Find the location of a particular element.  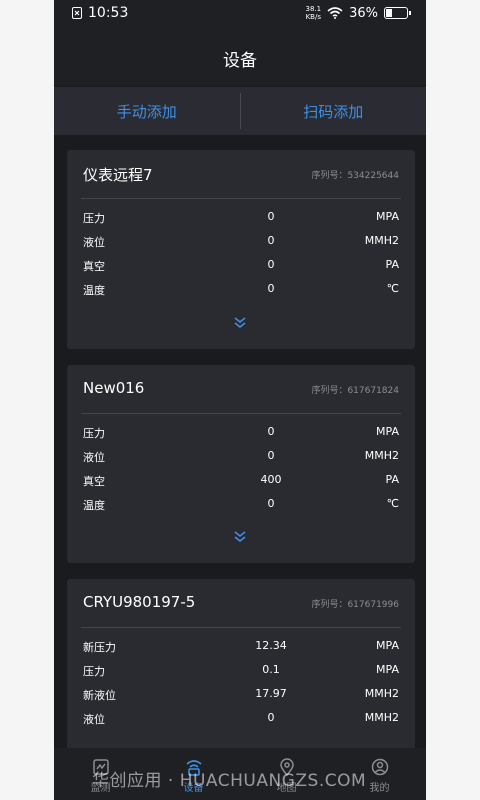

reading-value: 12.34 is located at coordinates (271, 645).